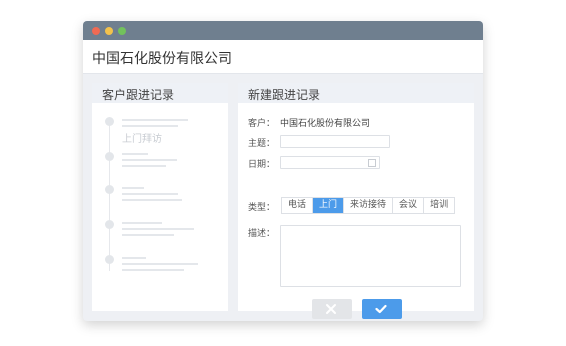 The width and height of the screenshot is (566, 346). I want to click on description-label: 描述：, so click(262, 234).